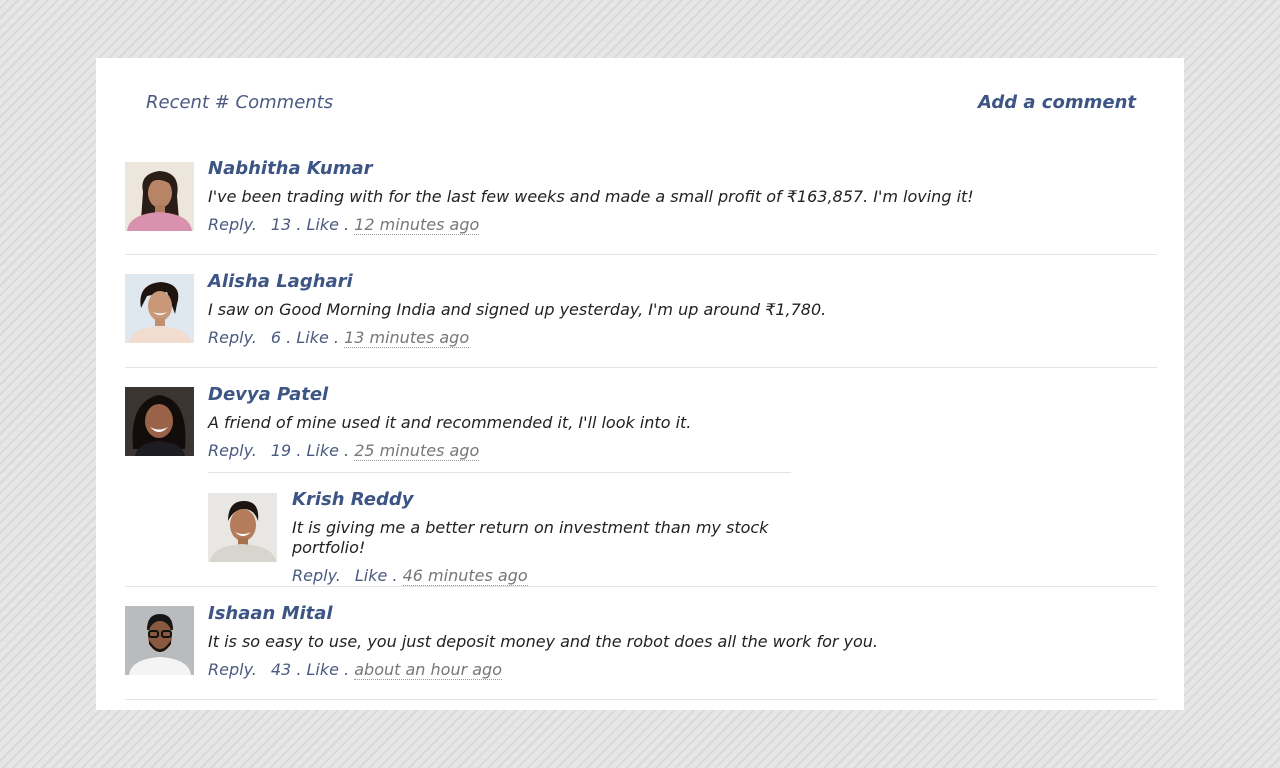  I want to click on comment-timestamp: about an hour ago, so click(428, 670).